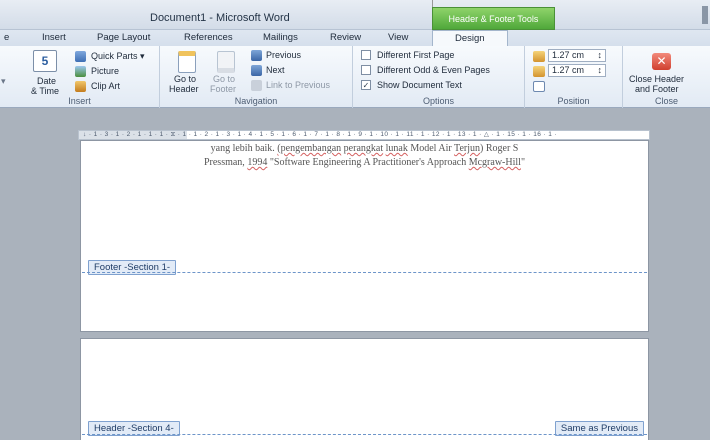 Image resolution: width=710 pixels, height=440 pixels. What do you see at coordinates (105, 71) in the screenshot?
I see `picture-button: Picture` at bounding box center [105, 71].